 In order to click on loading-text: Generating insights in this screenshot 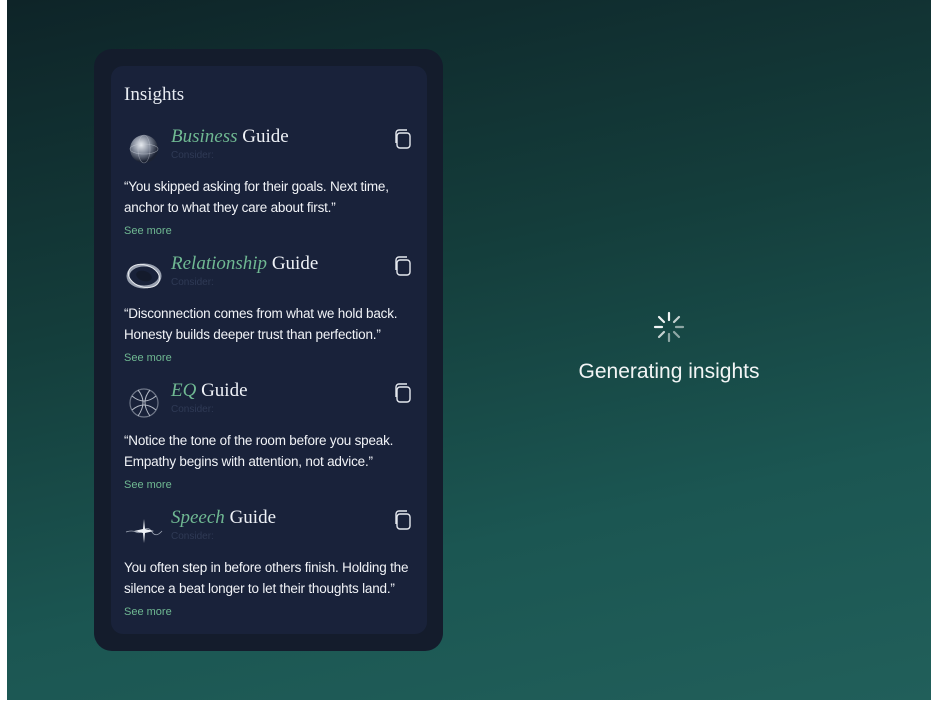, I will do `click(669, 371)`.